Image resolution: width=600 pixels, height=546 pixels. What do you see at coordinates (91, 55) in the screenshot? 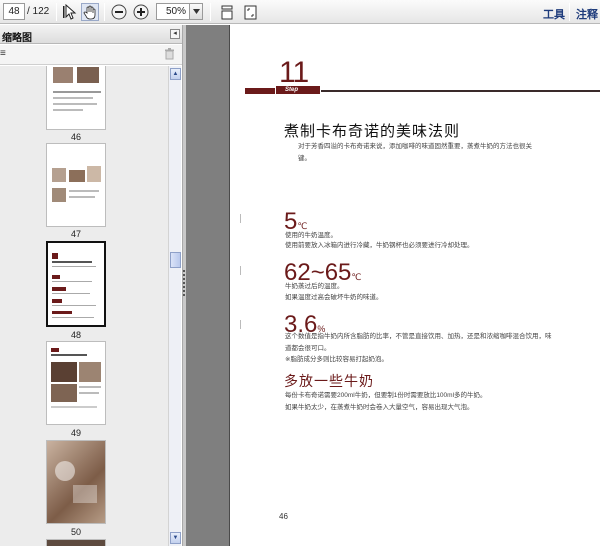
I see `thumbnail-panel-toolbar: ≡` at bounding box center [91, 55].